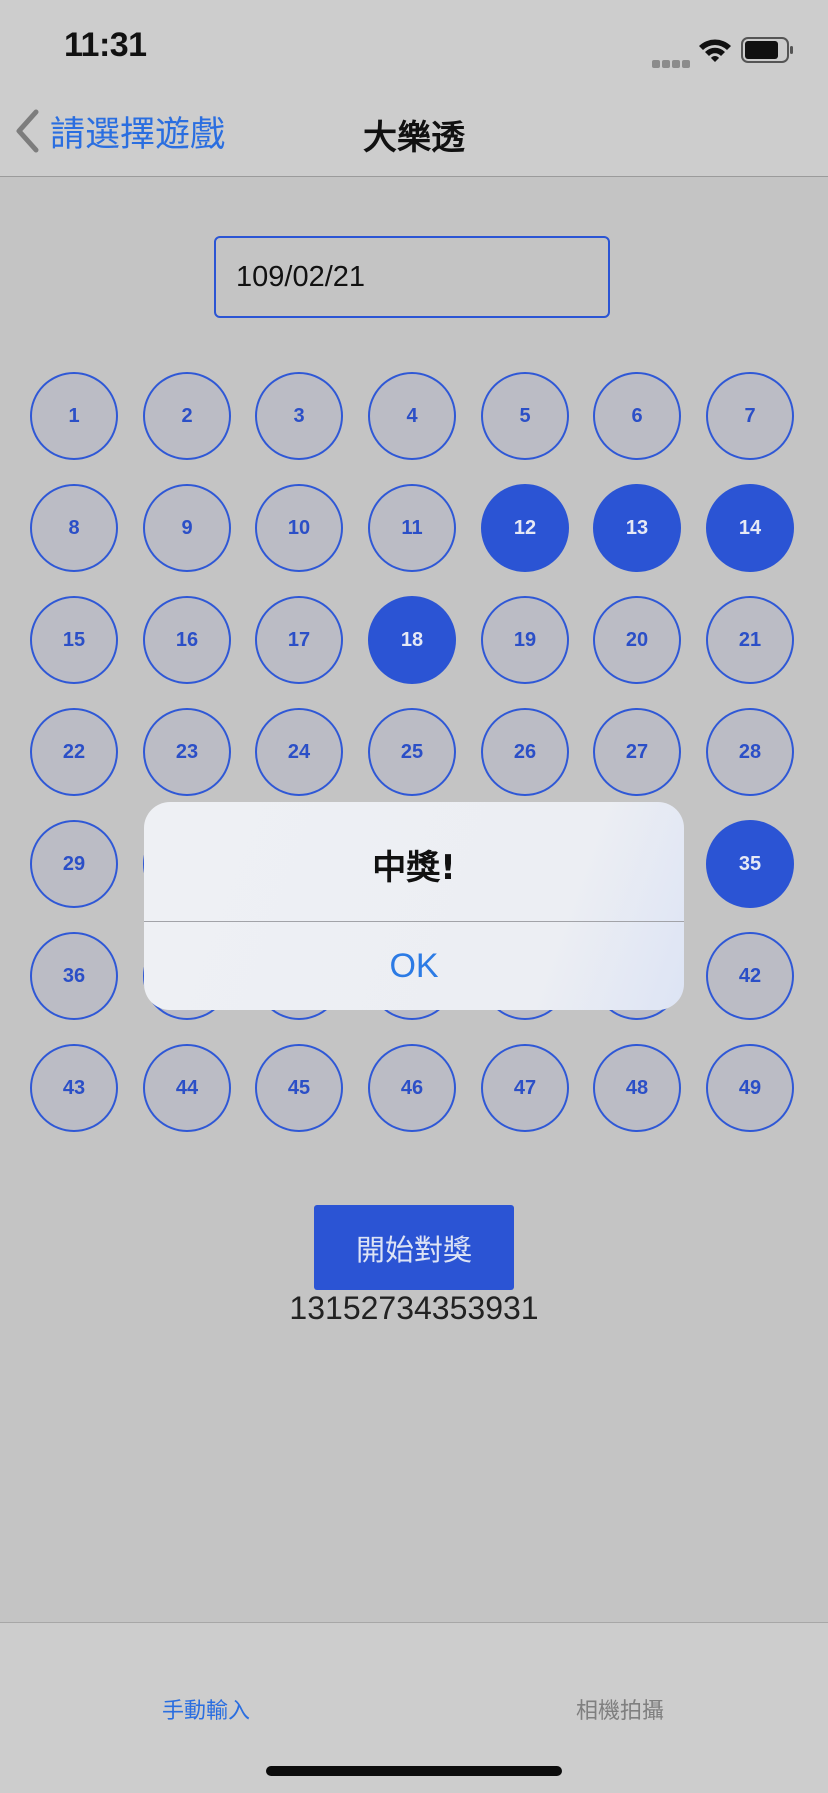 The image size is (828, 1793). Describe the element at coordinates (414, 1771) in the screenshot. I see `home-indicator` at that location.